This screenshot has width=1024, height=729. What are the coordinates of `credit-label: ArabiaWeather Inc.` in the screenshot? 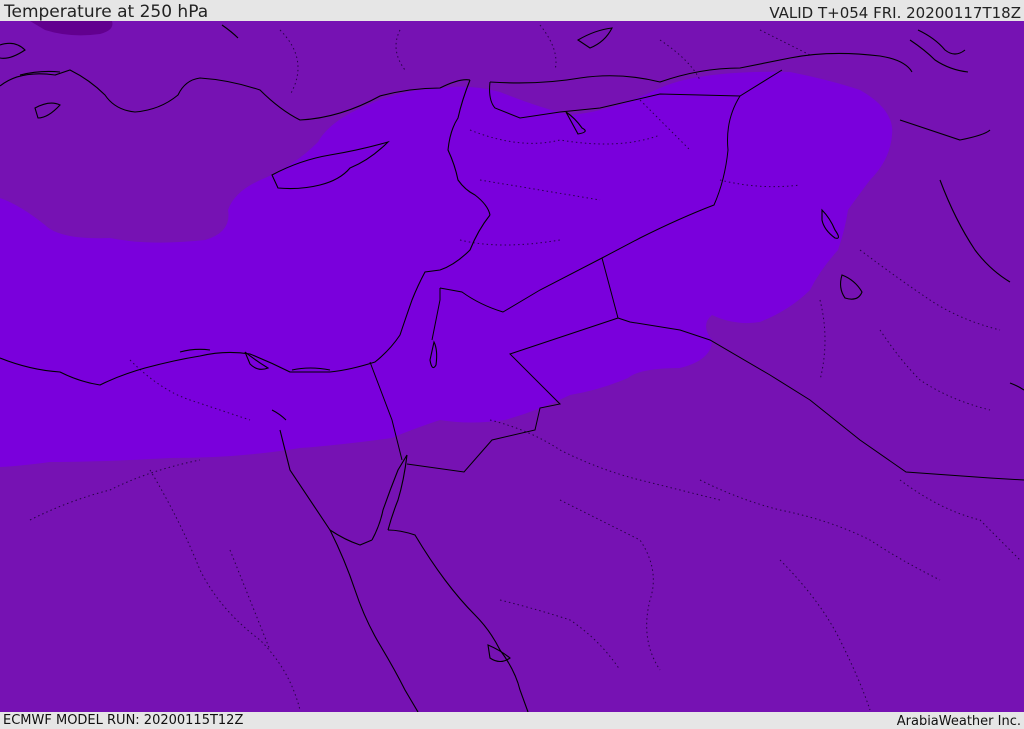 It's located at (958, 721).